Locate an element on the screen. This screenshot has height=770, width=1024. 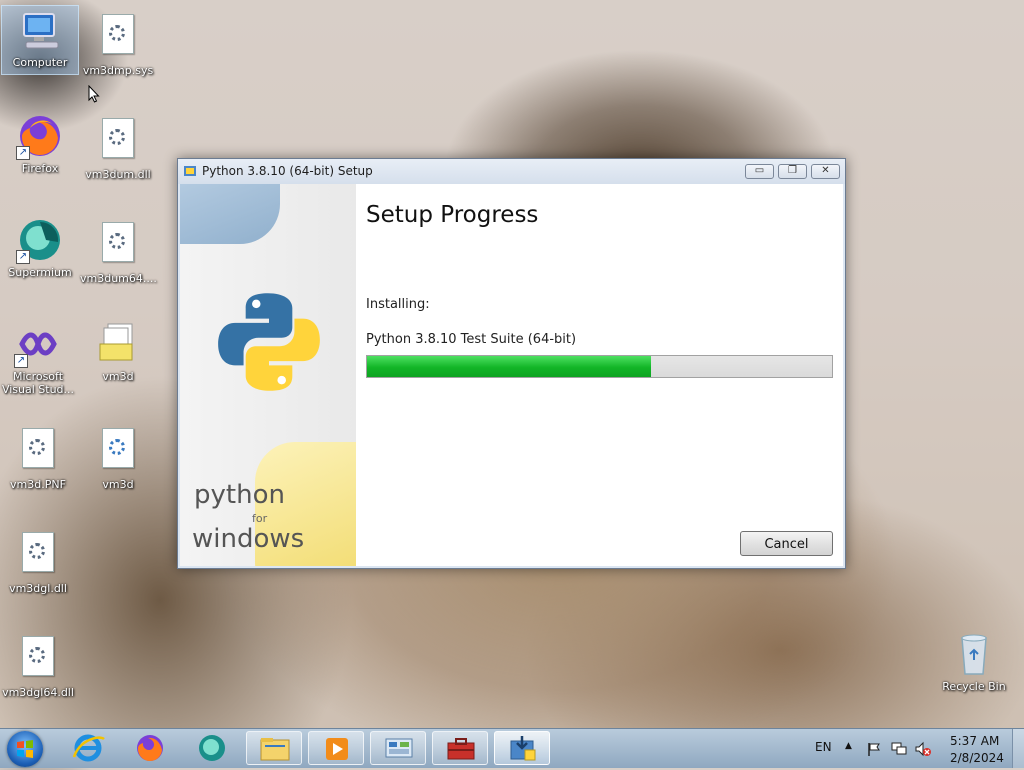
firefox-icon is located at coordinates (150, 748).